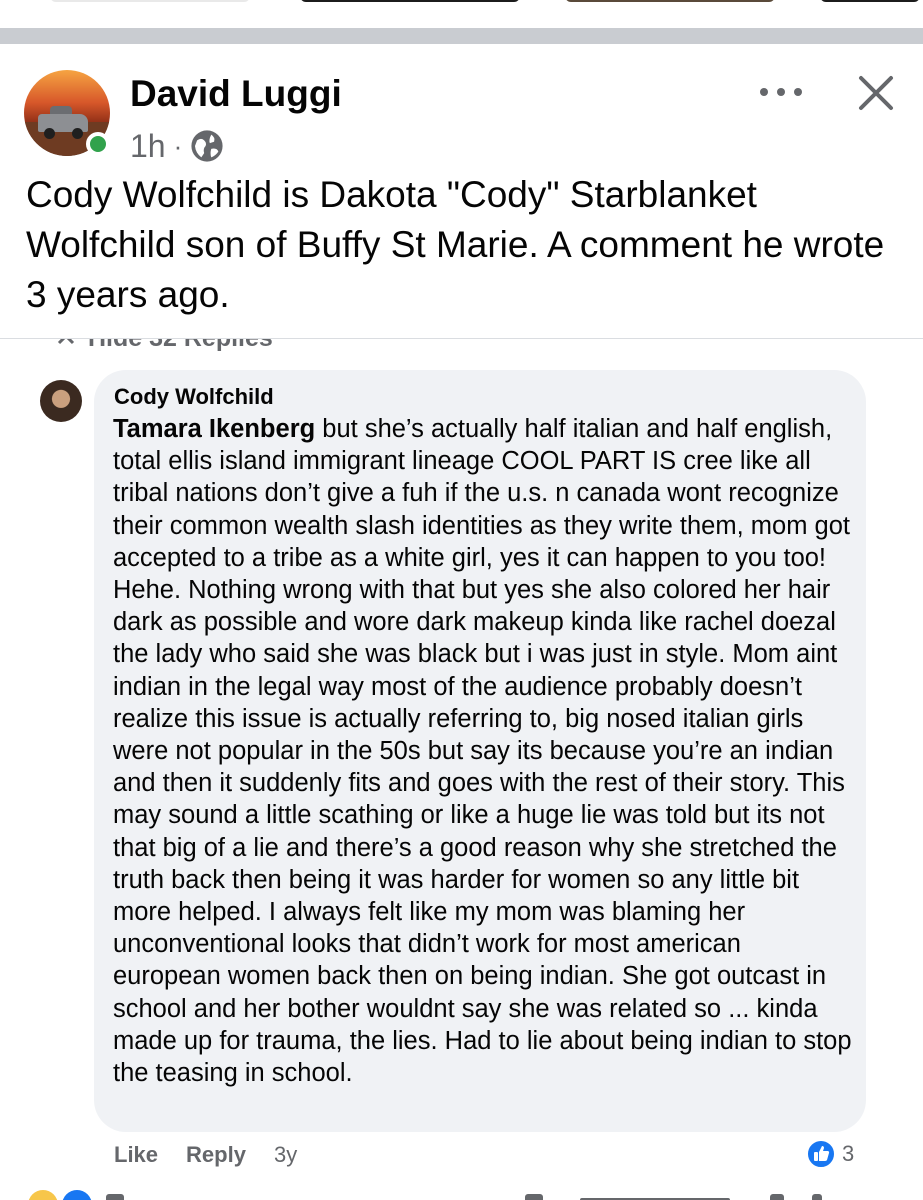 The height and width of the screenshot is (1200, 923). Describe the element at coordinates (461, 36) in the screenshot. I see `section-divider` at that location.